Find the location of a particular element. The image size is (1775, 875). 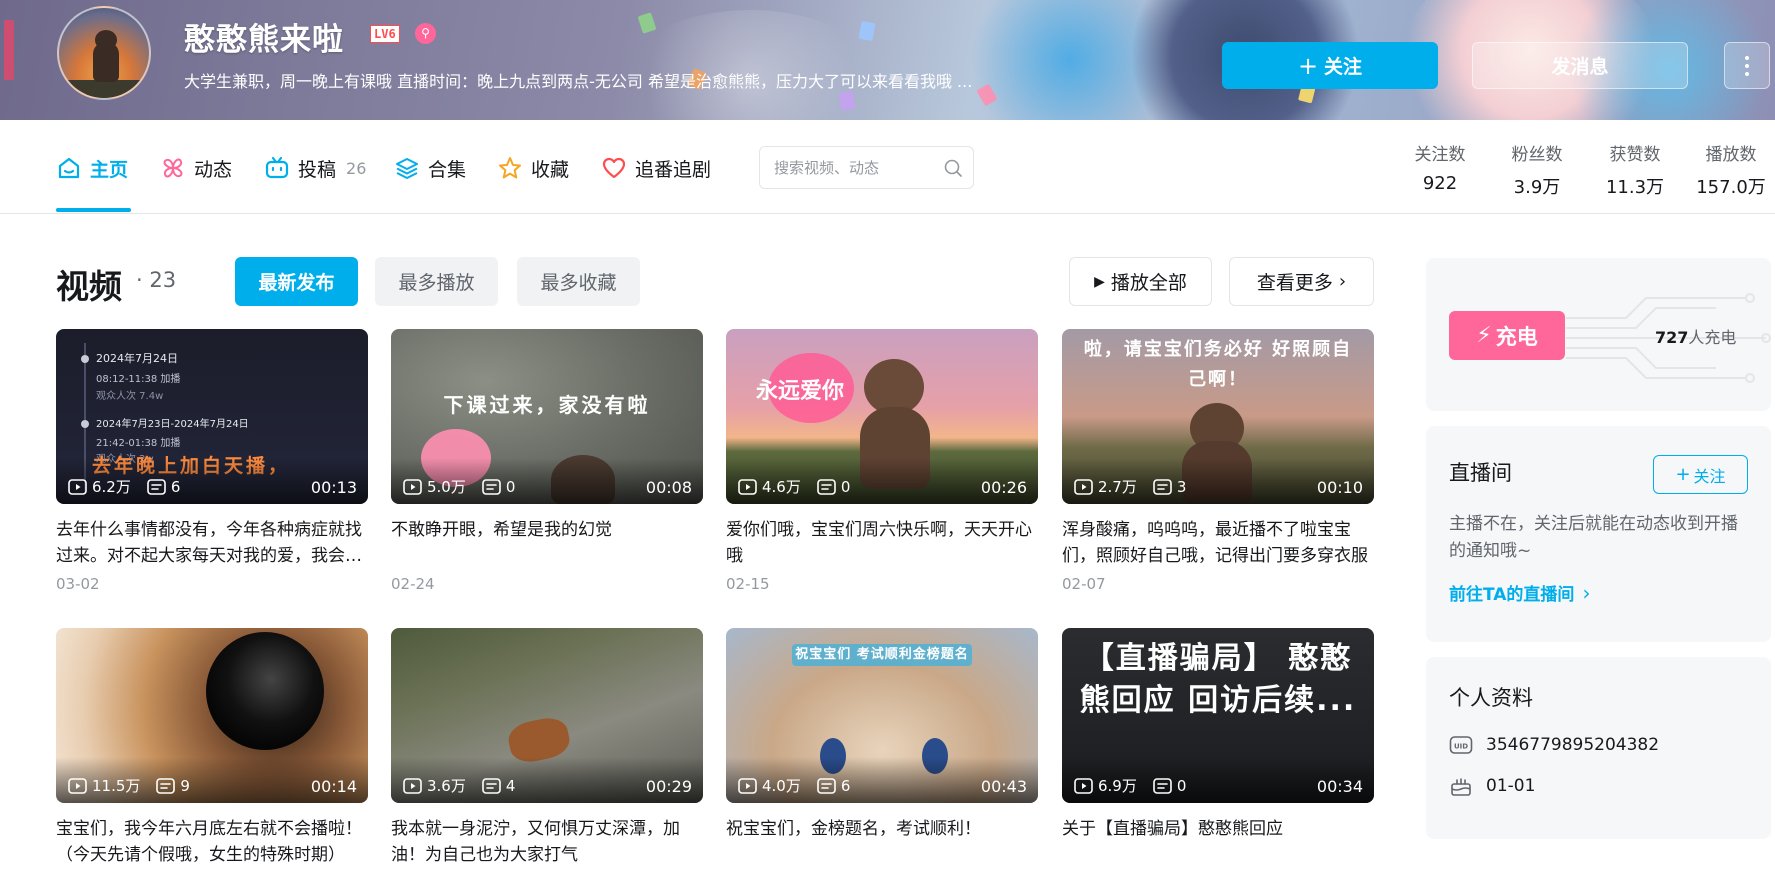

stat-following: 关注数 922 is located at coordinates (1440, 167).